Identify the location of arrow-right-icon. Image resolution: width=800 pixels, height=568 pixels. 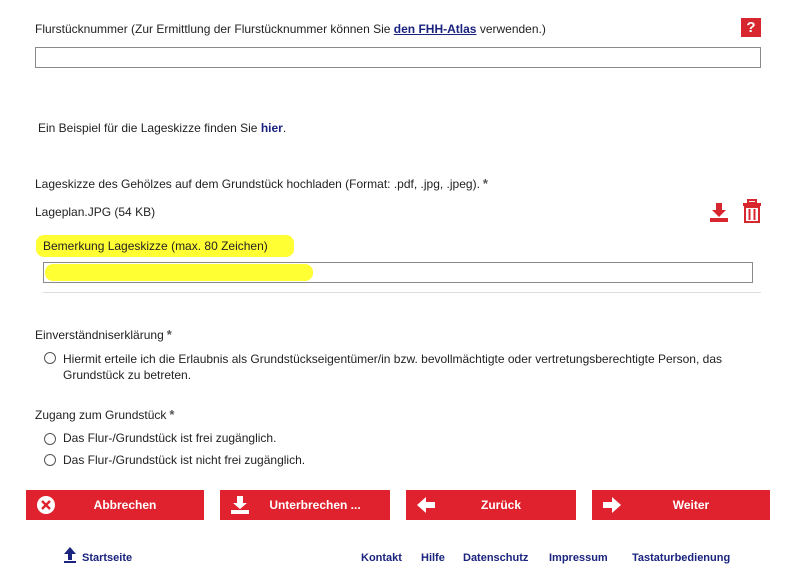
(612, 505).